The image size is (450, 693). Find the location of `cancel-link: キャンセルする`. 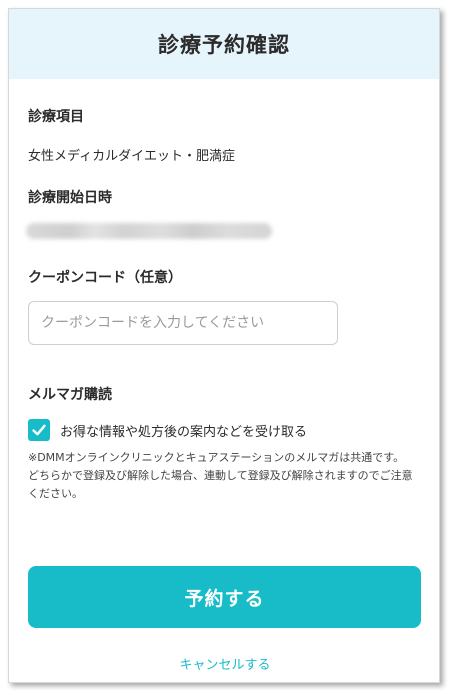

cancel-link: キャンセルする is located at coordinates (224, 663).